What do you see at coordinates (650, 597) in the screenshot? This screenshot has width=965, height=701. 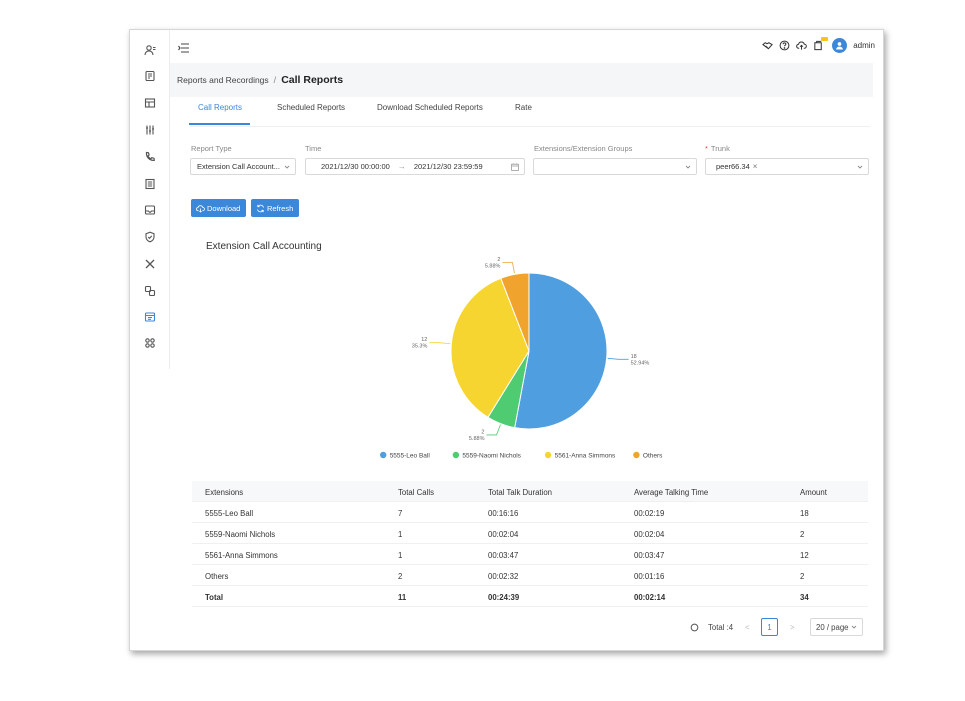 I see `table-cell: 00:02:14` at bounding box center [650, 597].